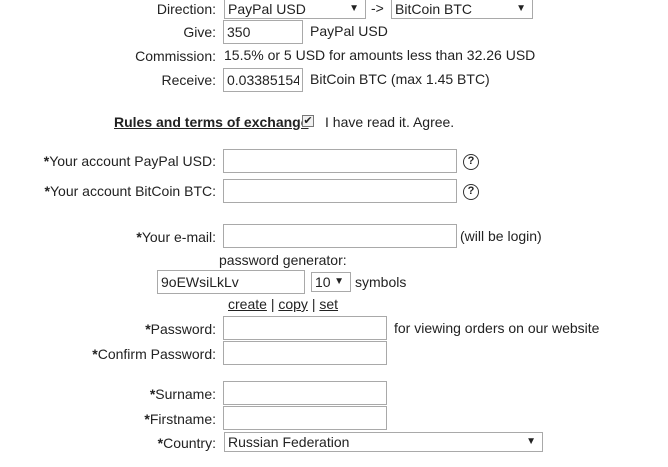  What do you see at coordinates (189, 443) in the screenshot?
I see `country-label-text: Country:` at bounding box center [189, 443].